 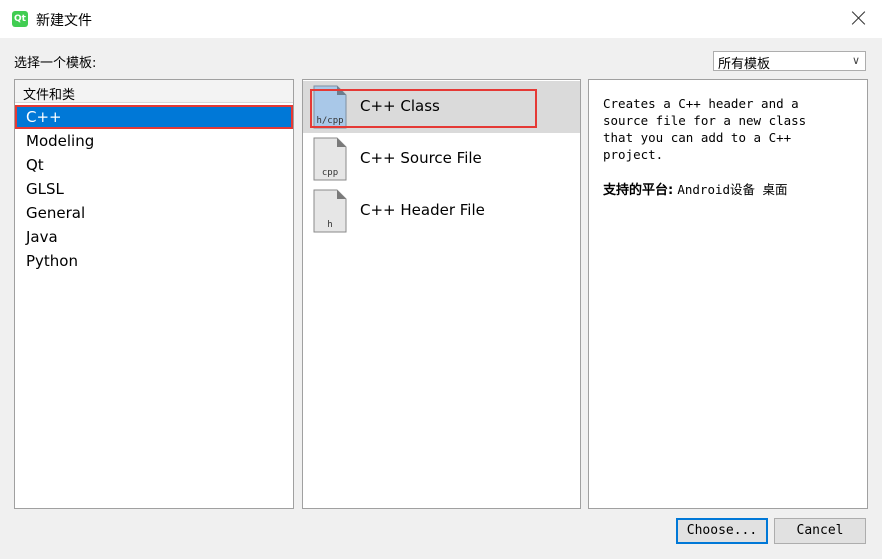 I want to click on category-group-label: 文件和类, so click(x=49, y=95).